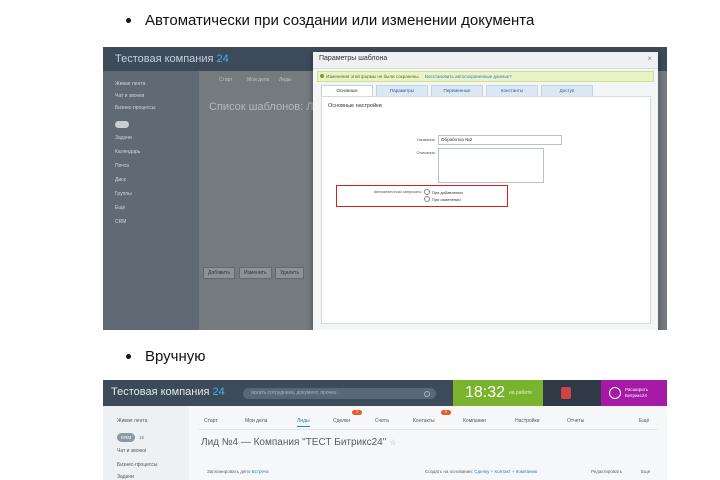  Describe the element at coordinates (142, 437) in the screenshot. I see `crm-counter: 15` at that location.